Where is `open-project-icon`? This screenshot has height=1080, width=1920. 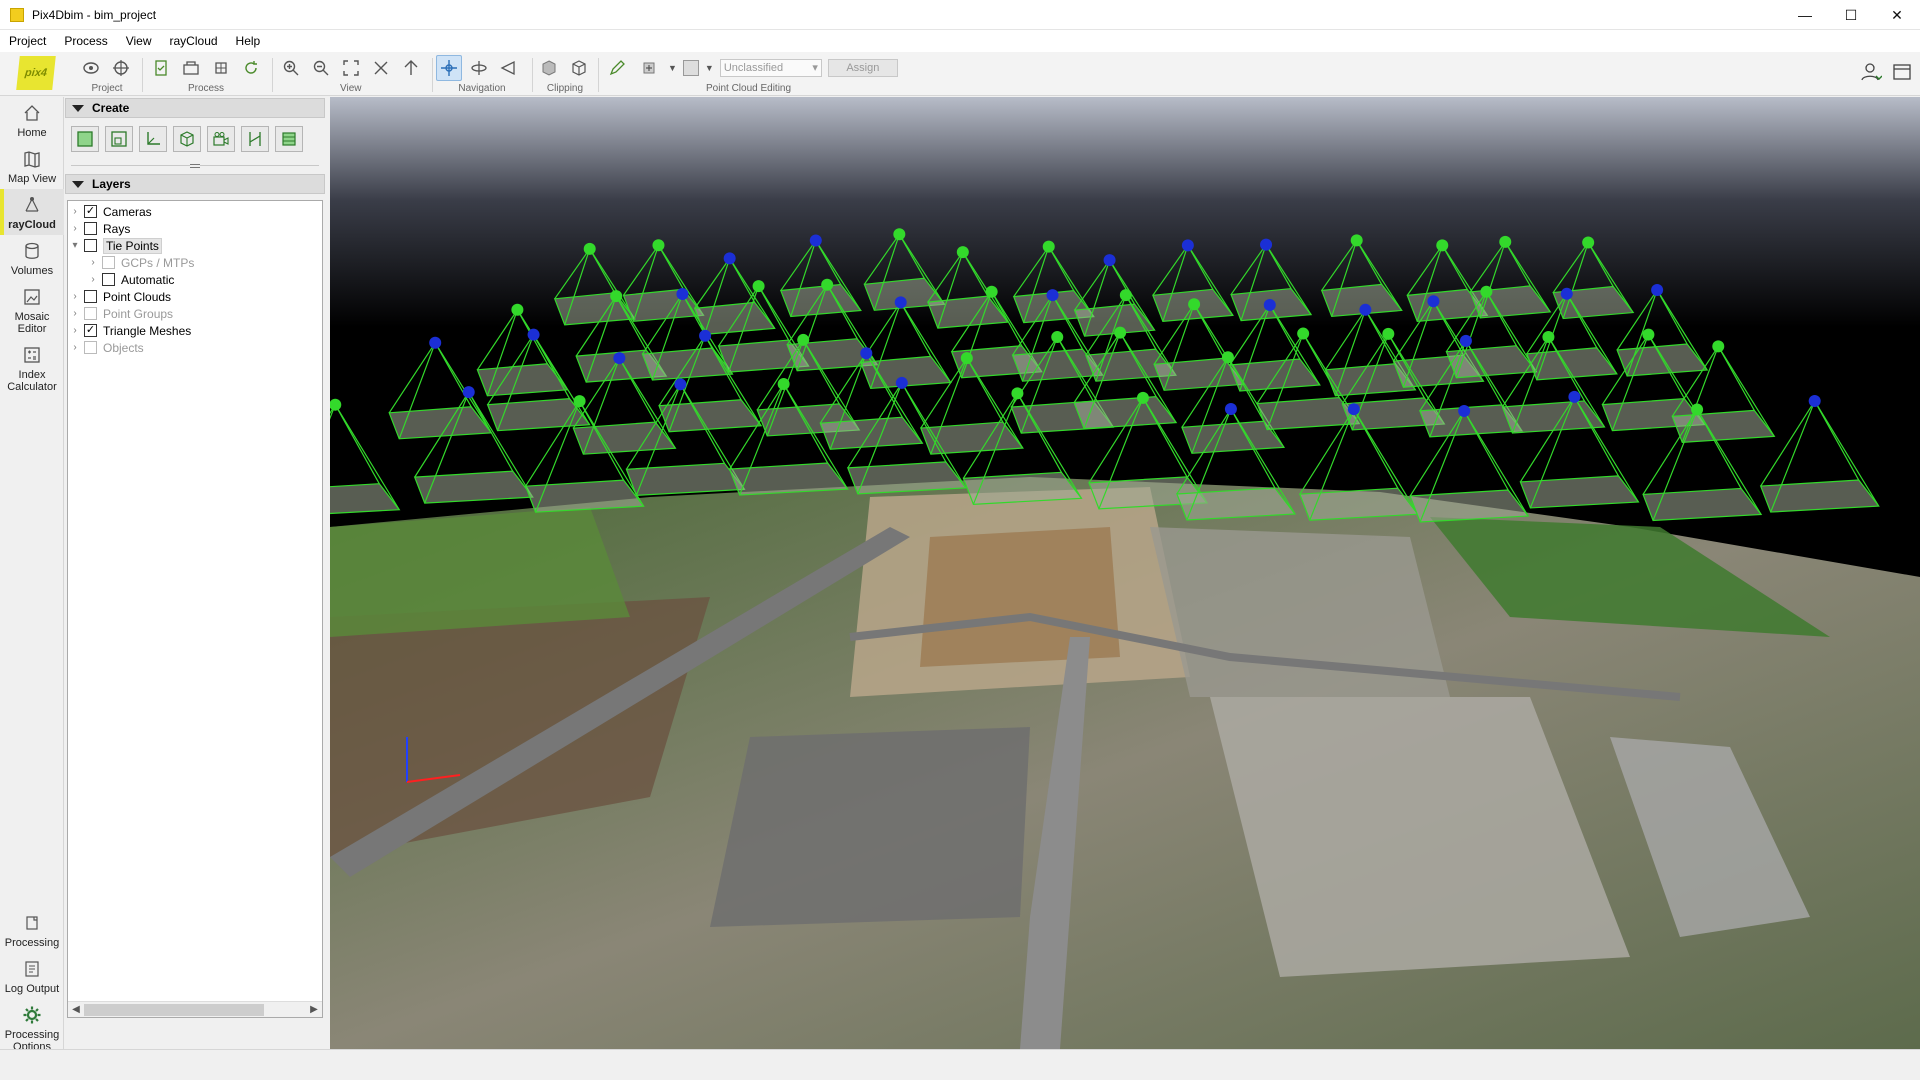
open-project-icon is located at coordinates (91, 68).